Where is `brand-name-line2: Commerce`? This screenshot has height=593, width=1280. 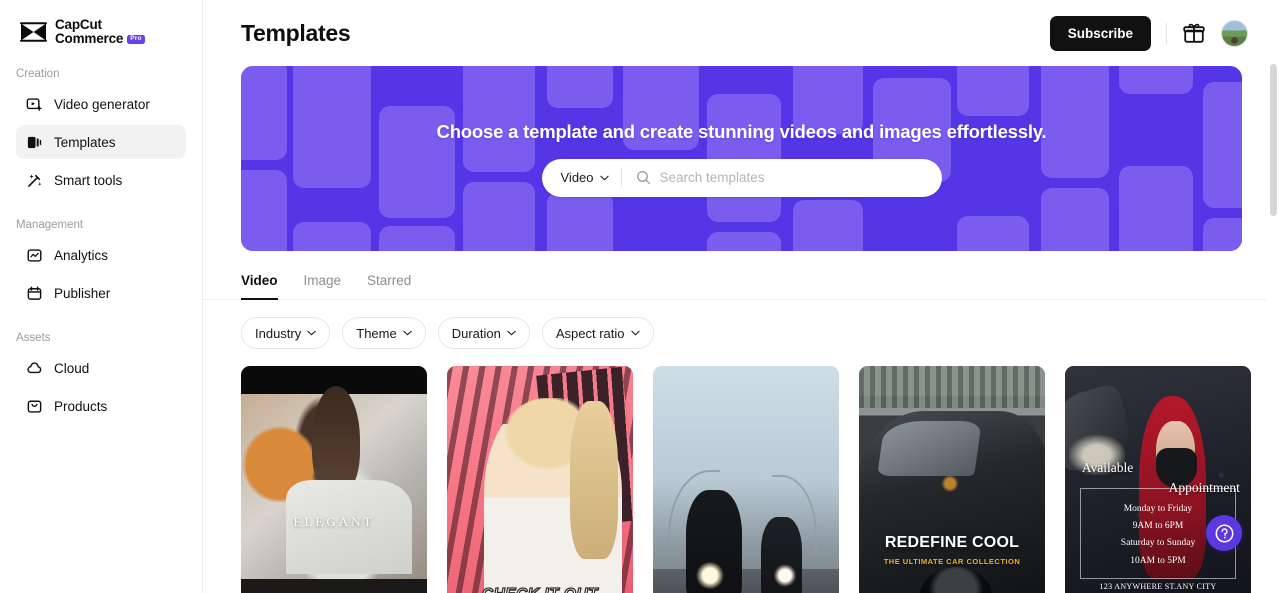 brand-name-line2: Commerce is located at coordinates (89, 39).